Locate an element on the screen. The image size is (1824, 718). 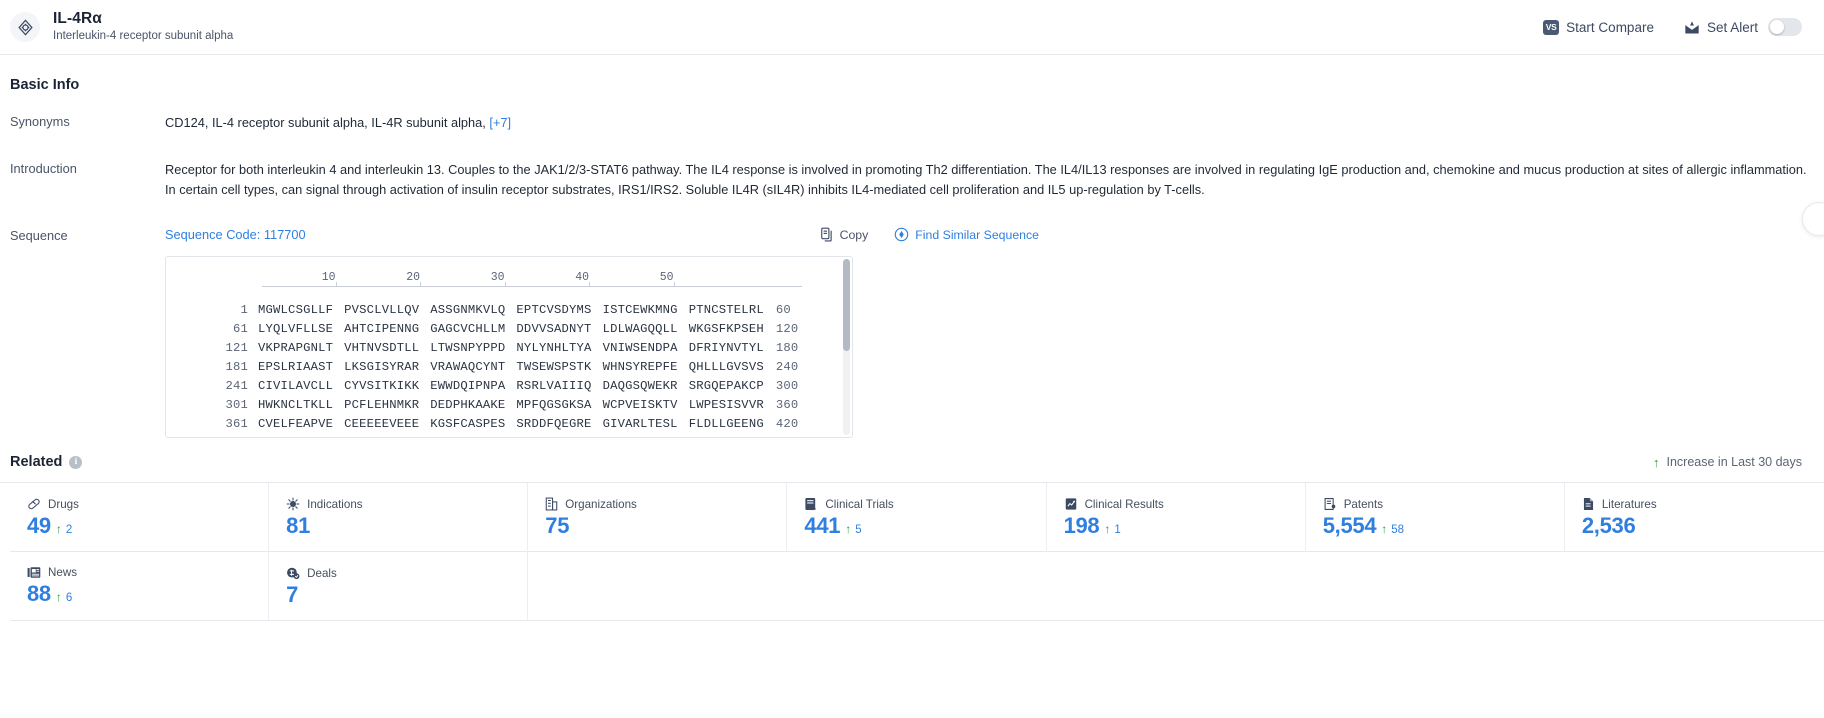
sequence-chunk: ISTCEWKMNG is located at coordinates (640, 310).